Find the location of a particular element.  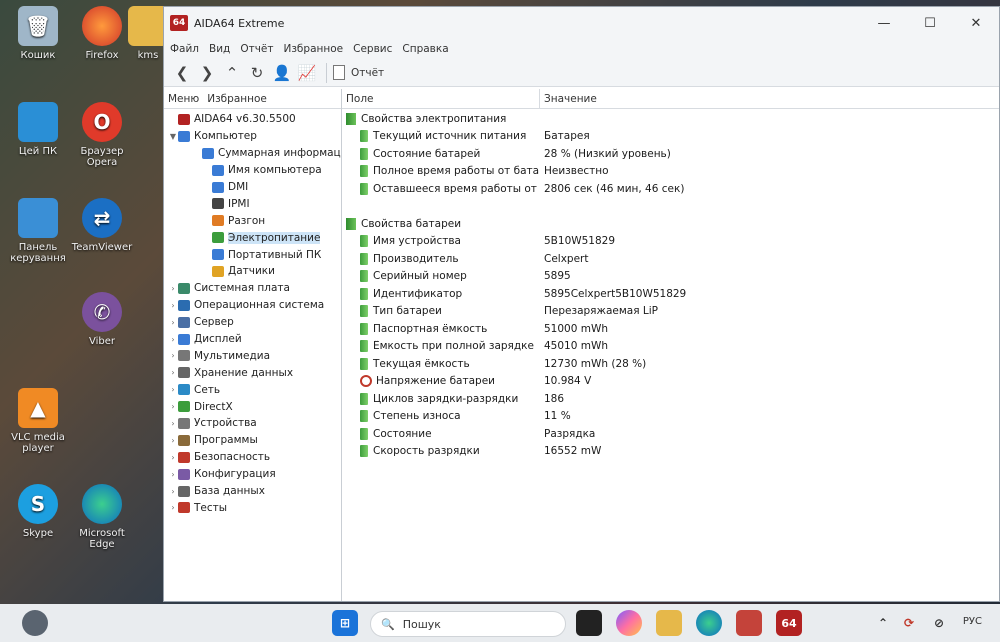

task-view-icon is located at coordinates (589, 623).